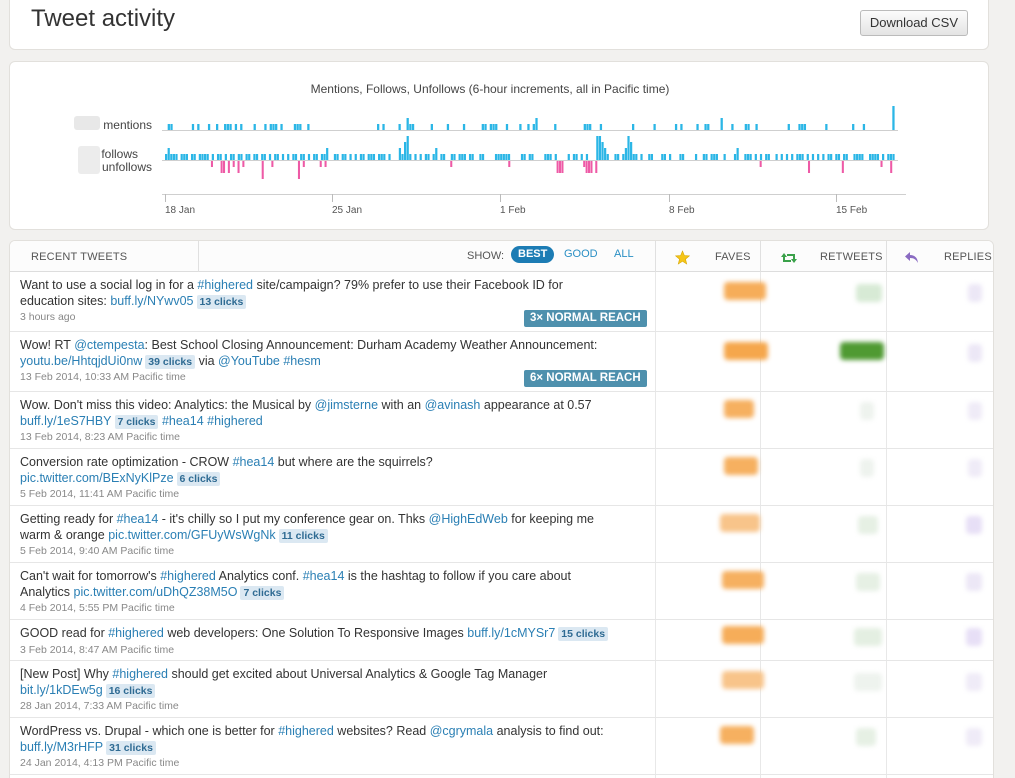 The image size is (1015, 778). Describe the element at coordinates (249, 361) in the screenshot. I see `mention-link: @YouTube` at that location.